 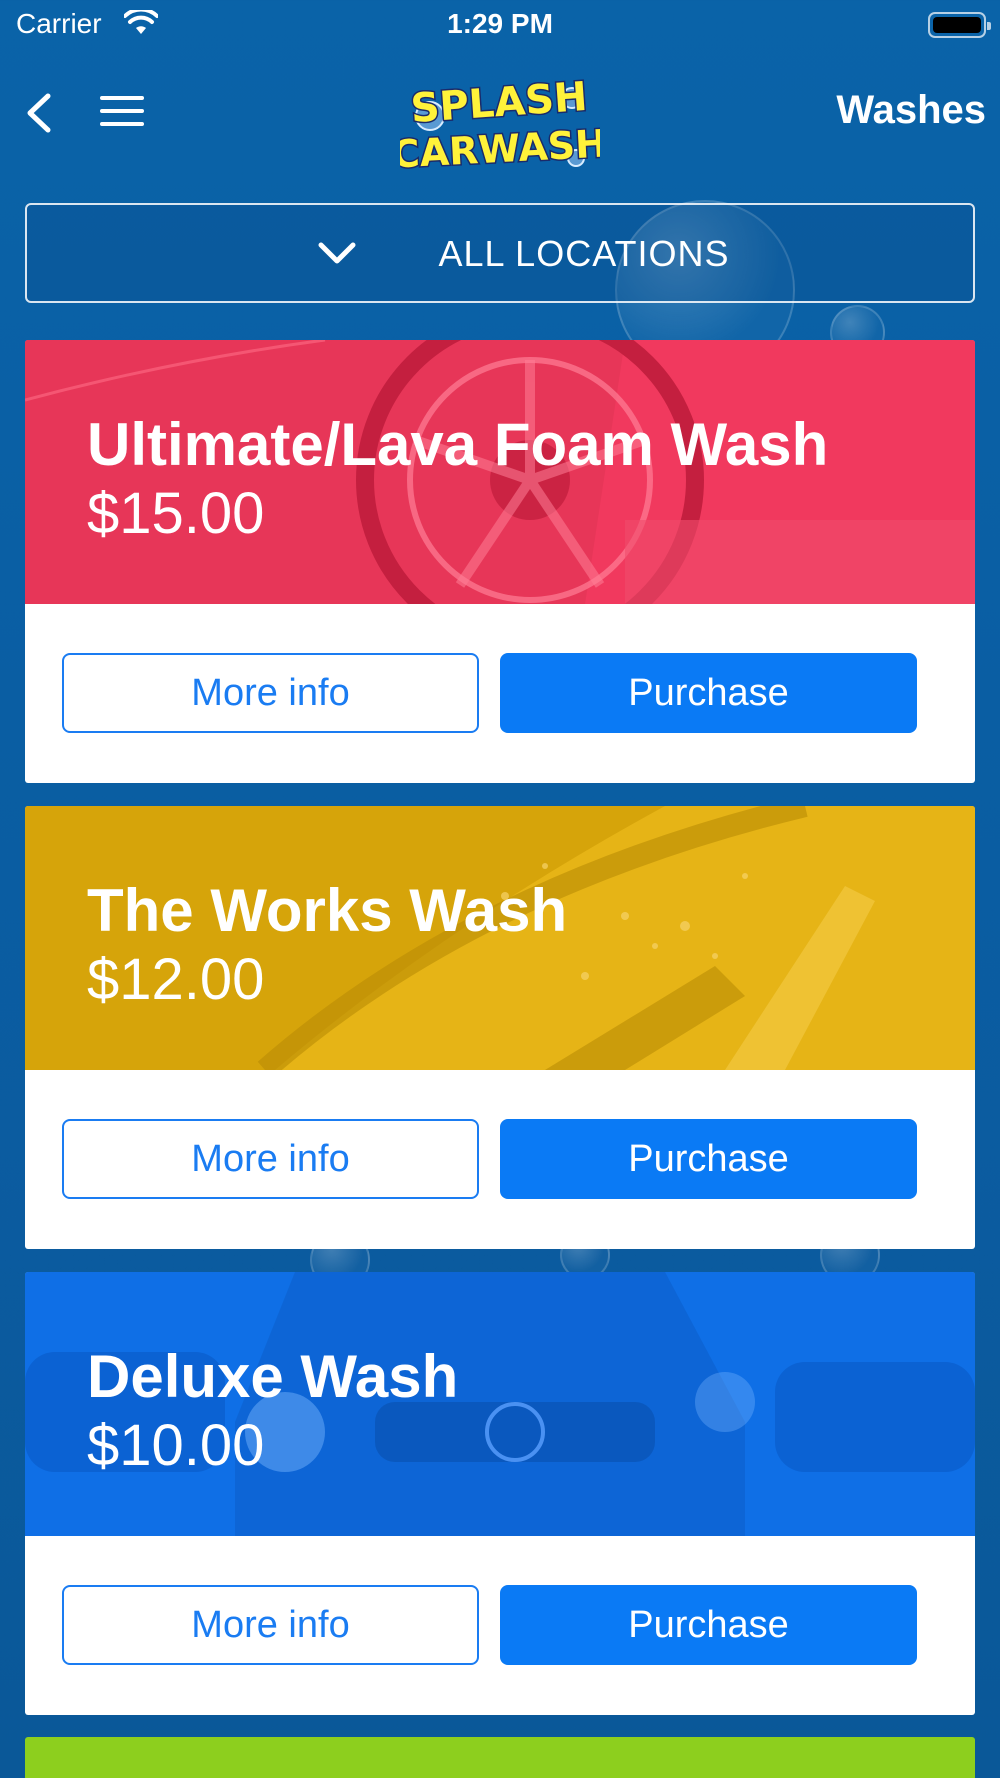 I want to click on wash-card-partial, so click(x=500, y=1757).